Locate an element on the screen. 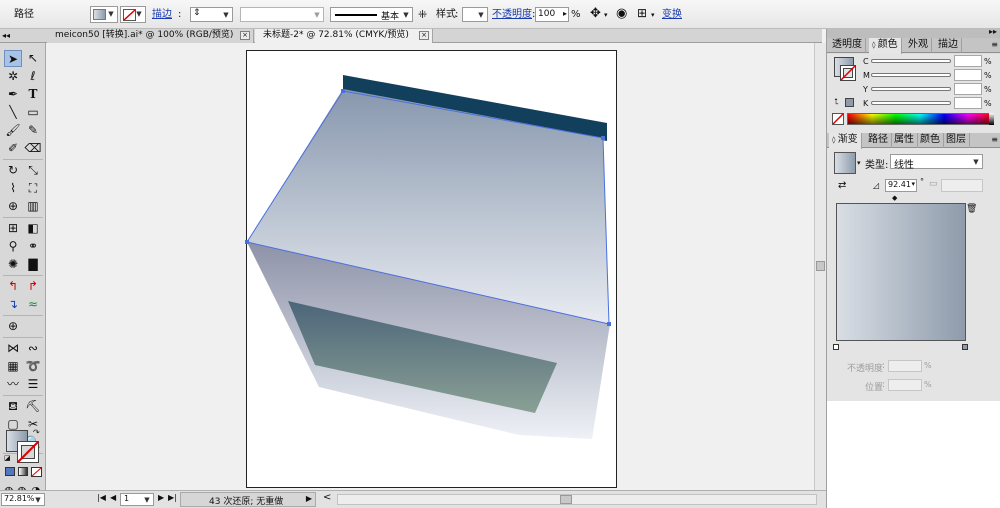 Image resolution: width=1000 pixels, height=508 pixels. none-color-icon is located at coordinates (838, 119).